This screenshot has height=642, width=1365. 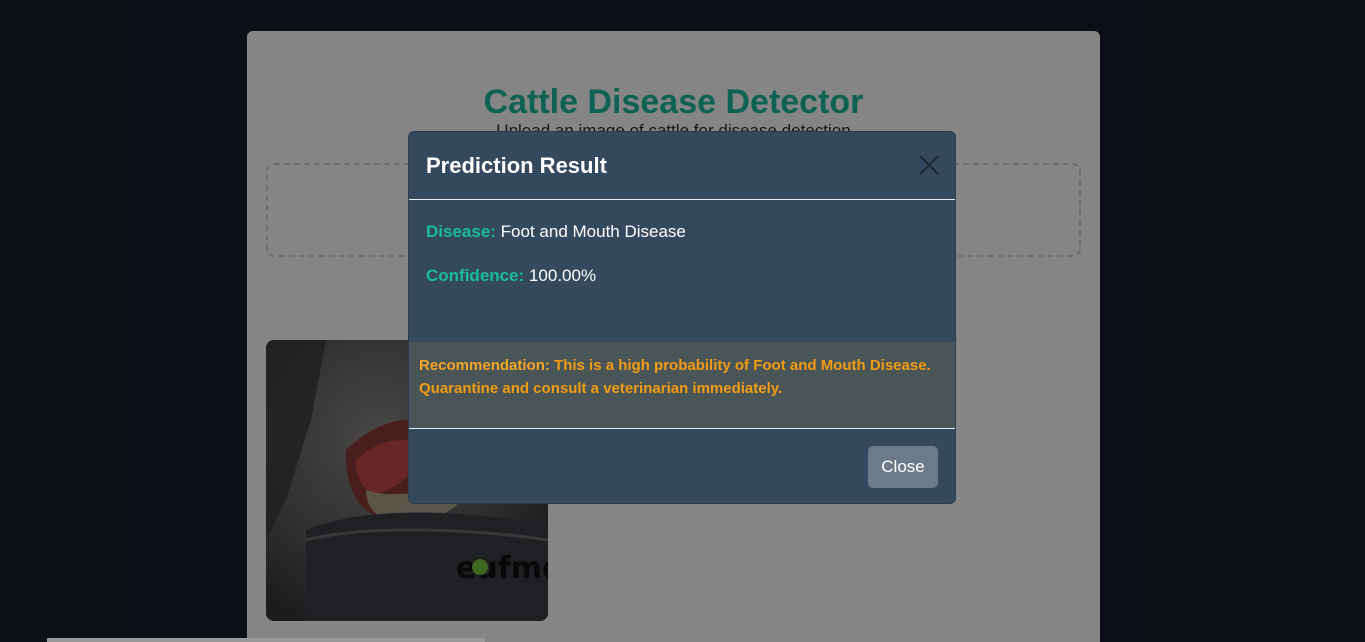 What do you see at coordinates (461, 231) in the screenshot?
I see `disease-label: Disease:` at bounding box center [461, 231].